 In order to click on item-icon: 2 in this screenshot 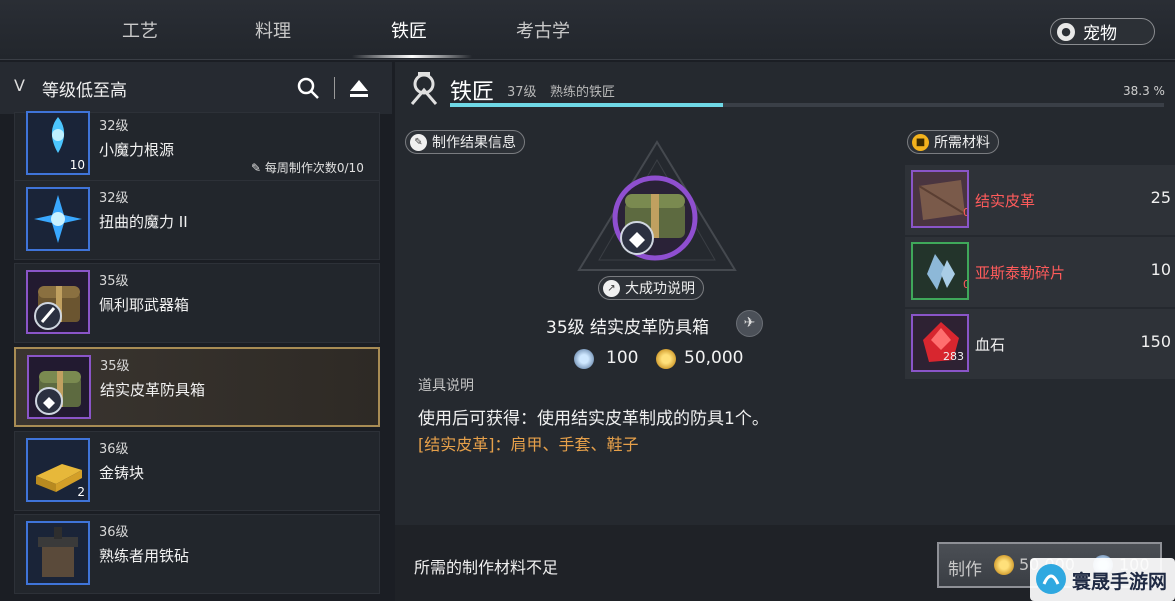, I will do `click(58, 470)`.